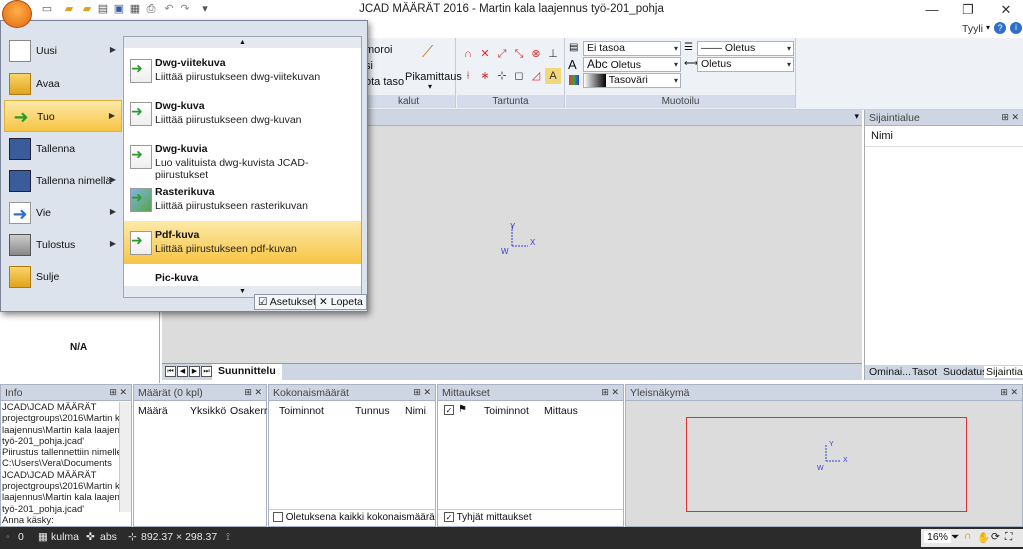  Describe the element at coordinates (301, 411) in the screenshot. I see `column-header-toiminnot: Toiminnot` at that location.